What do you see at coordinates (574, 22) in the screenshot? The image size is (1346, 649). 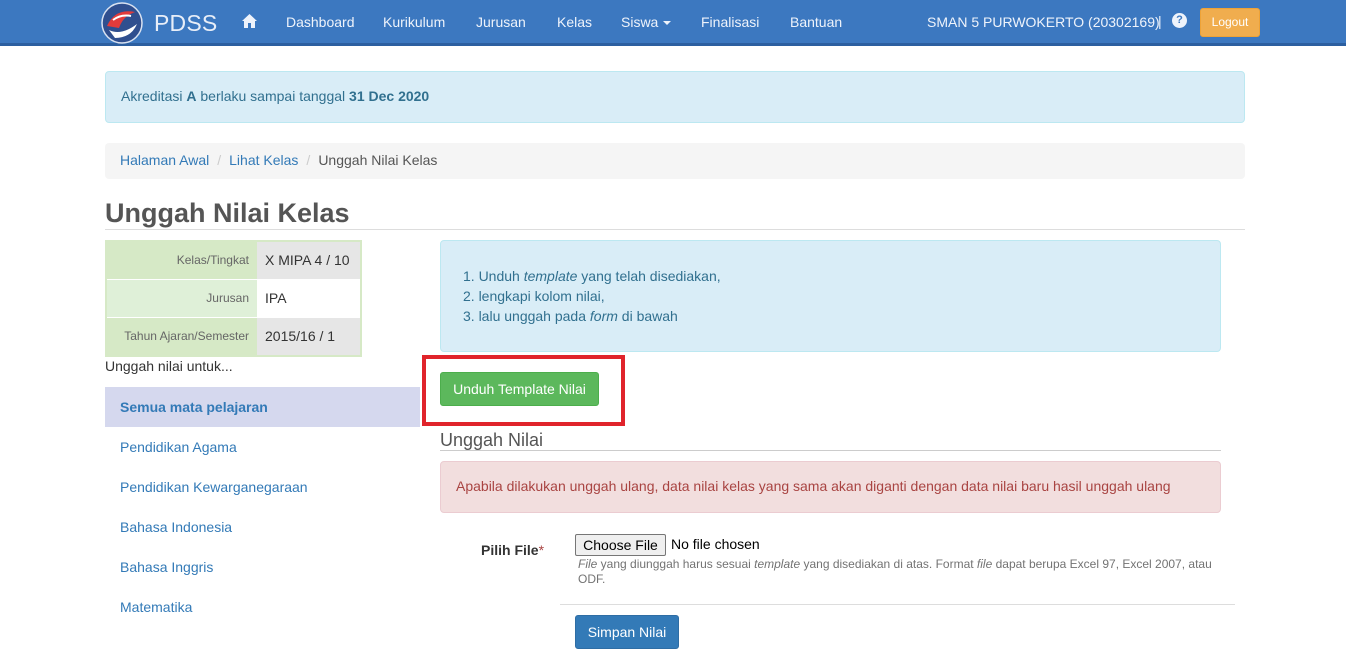 I see `nav-kelas: Kelas` at bounding box center [574, 22].